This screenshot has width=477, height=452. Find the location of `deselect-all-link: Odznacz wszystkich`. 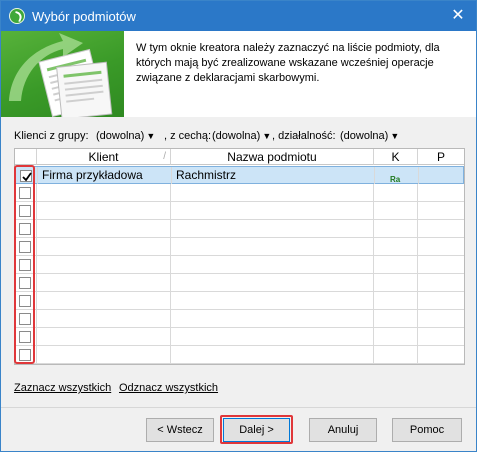

deselect-all-link: Odznacz wszystkich is located at coordinates (168, 388).